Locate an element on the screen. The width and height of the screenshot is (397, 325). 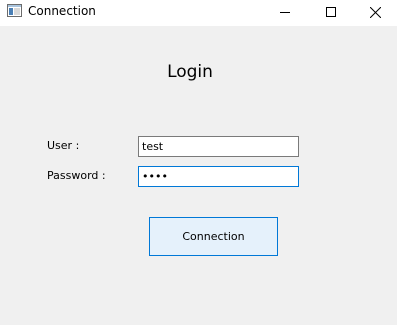
connection-button: Connection is located at coordinates (213, 236).